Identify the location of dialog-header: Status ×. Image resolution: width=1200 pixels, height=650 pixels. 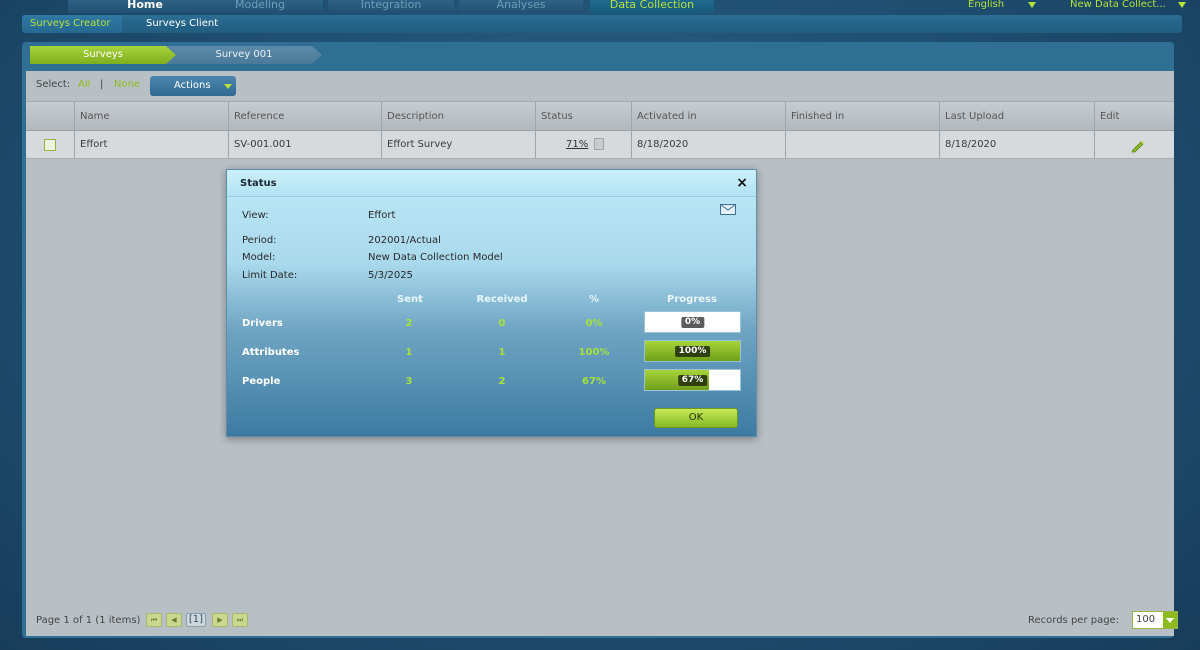
(491, 183).